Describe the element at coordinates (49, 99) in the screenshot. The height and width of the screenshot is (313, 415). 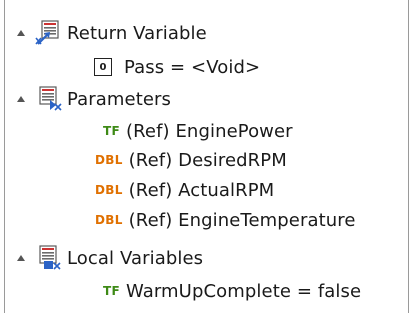
I see `parameters-icon` at that location.